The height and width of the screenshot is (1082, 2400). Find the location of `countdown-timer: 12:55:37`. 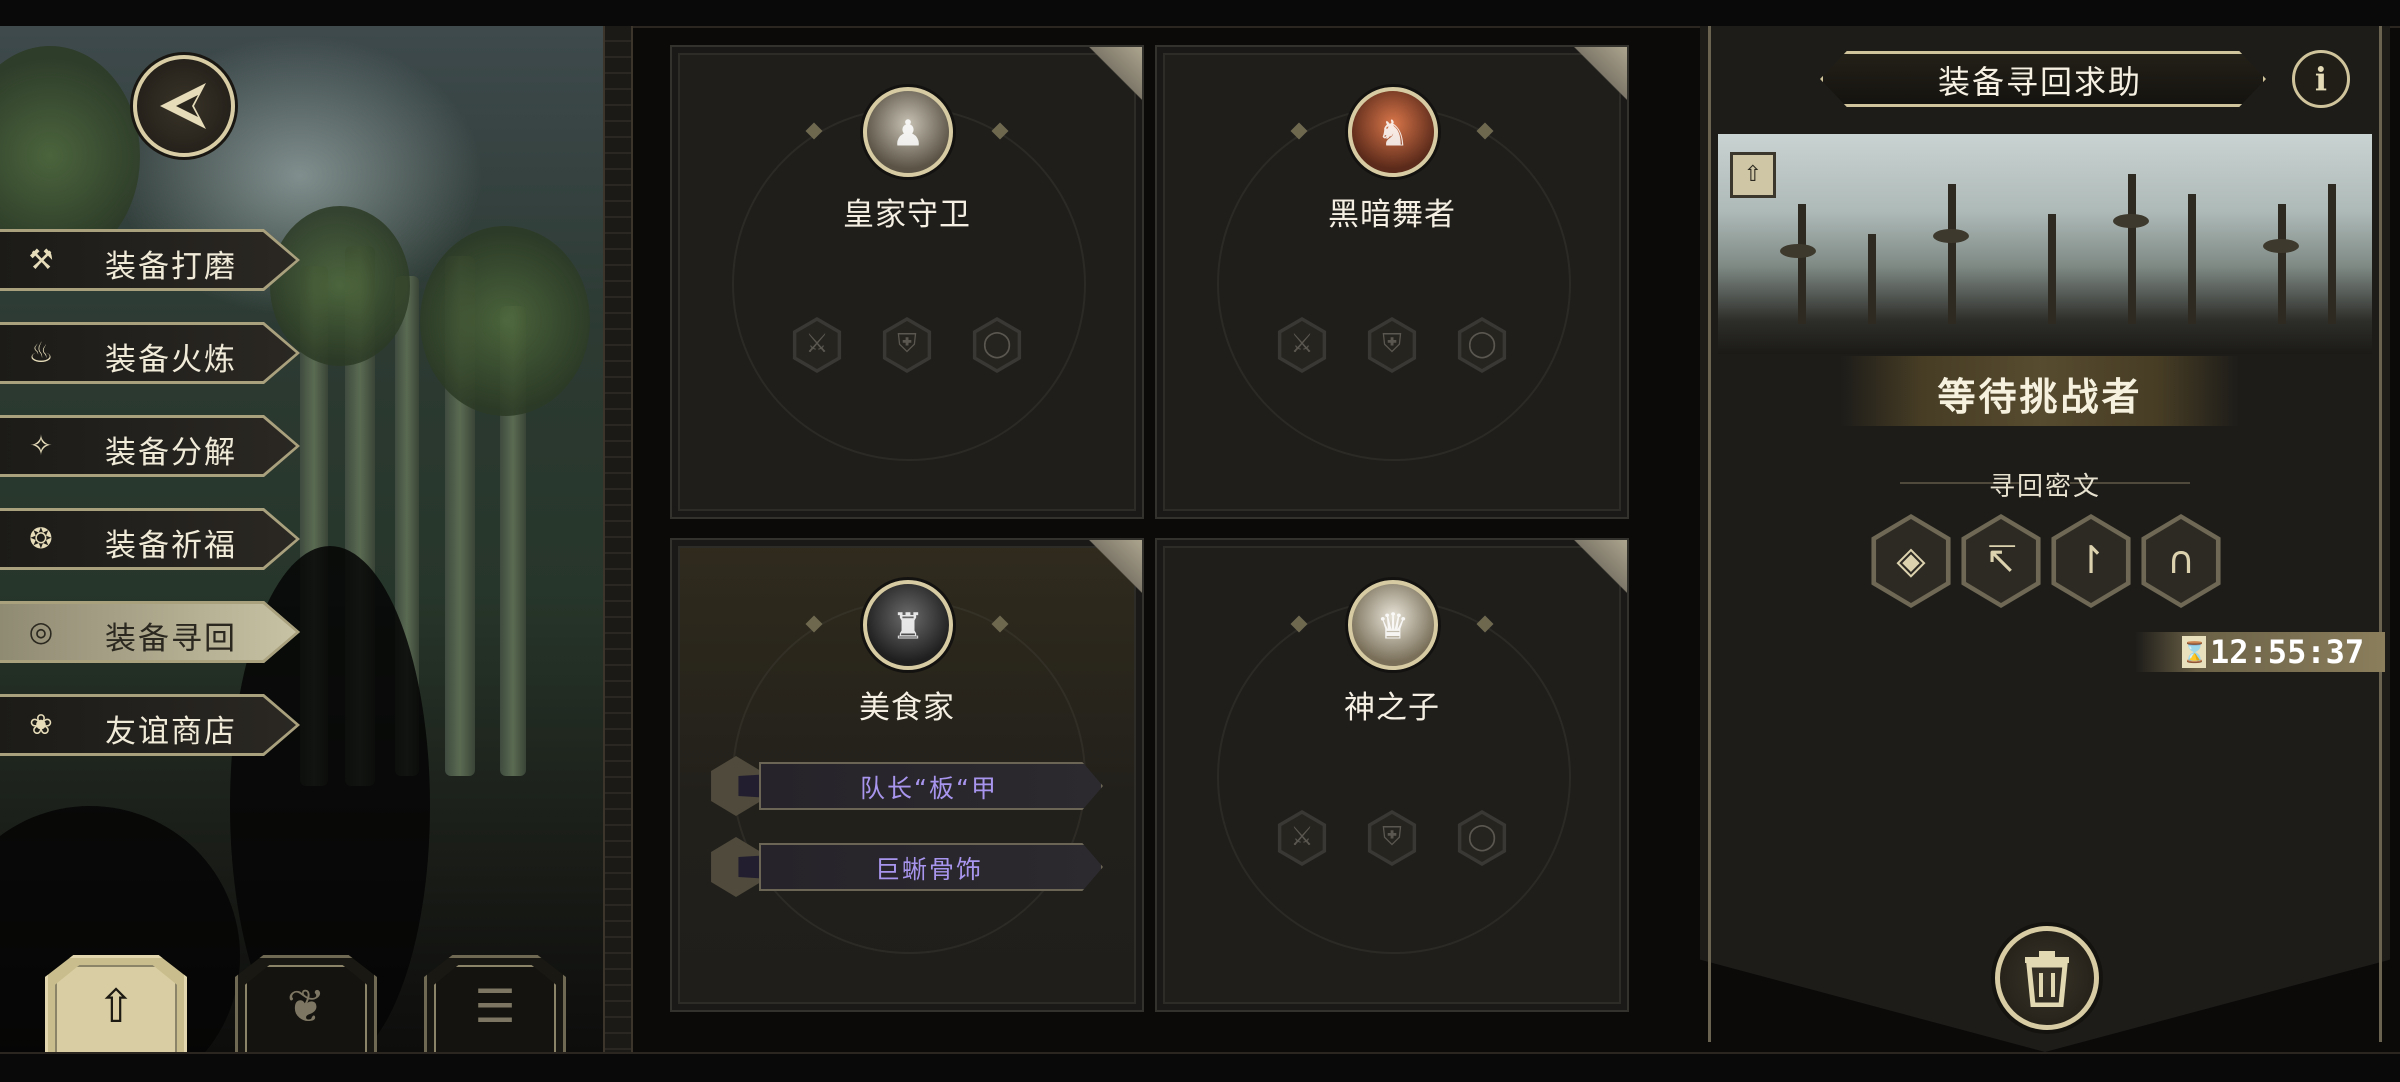

countdown-timer: 12:55:37 is located at coordinates (2287, 652).